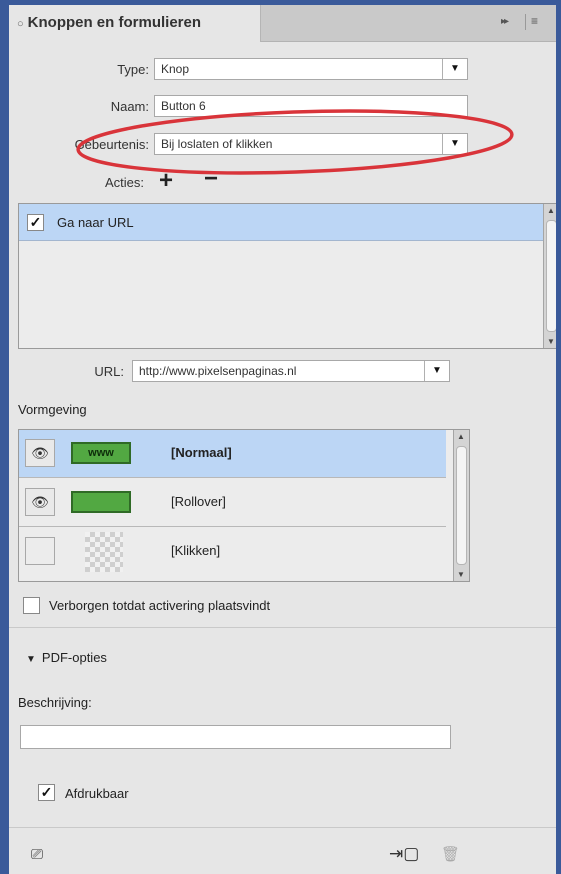 This screenshot has height=874, width=561. What do you see at coordinates (235, 737) in the screenshot?
I see `description-input` at bounding box center [235, 737].